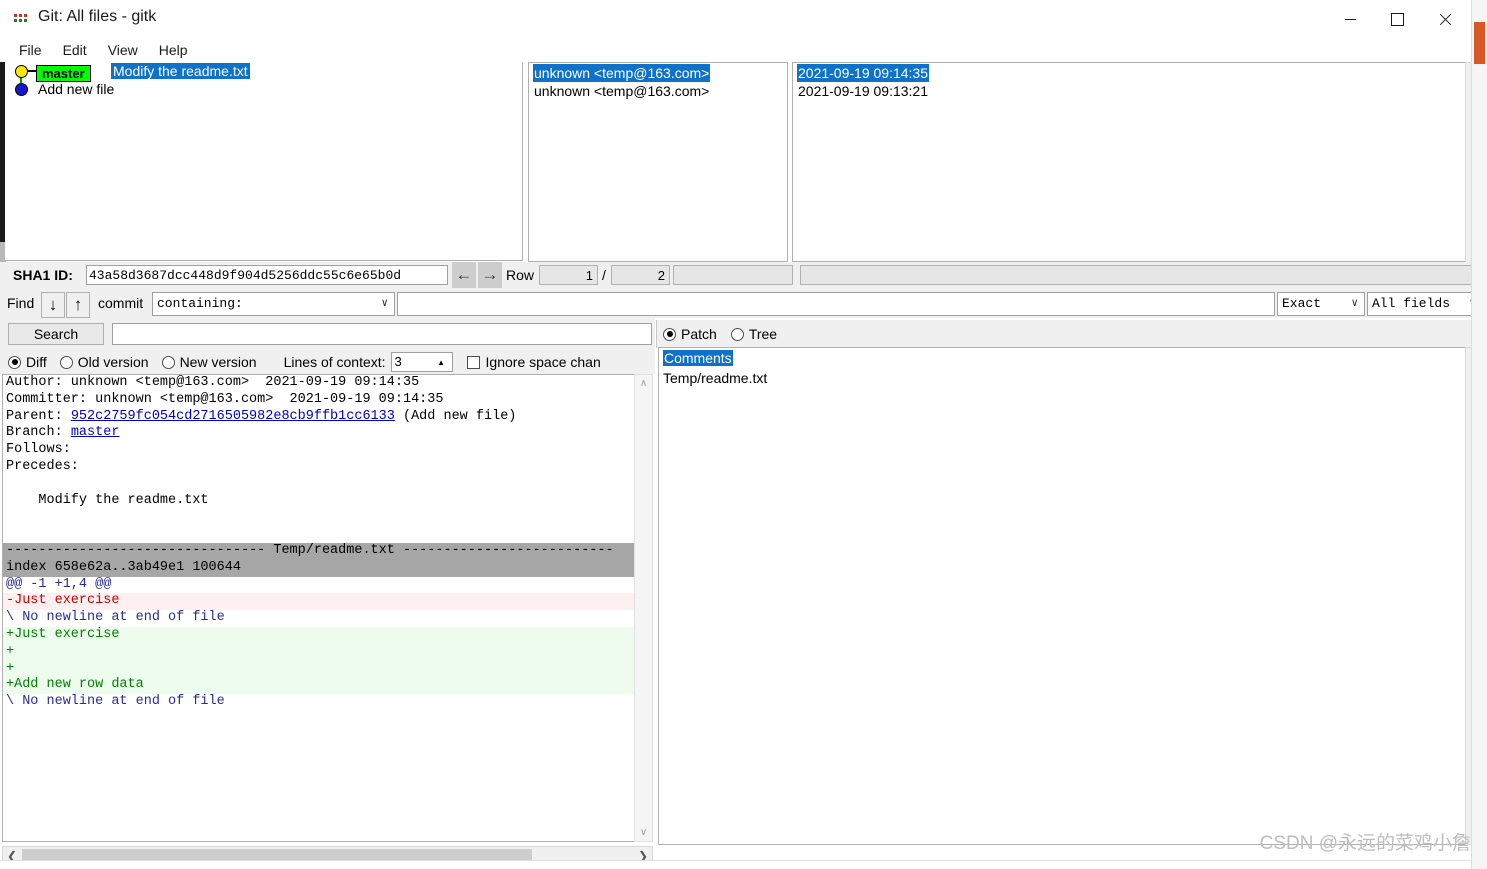 The image size is (1487, 869). What do you see at coordinates (455, 416) in the screenshot?
I see `diff-text: (Add new file)` at bounding box center [455, 416].